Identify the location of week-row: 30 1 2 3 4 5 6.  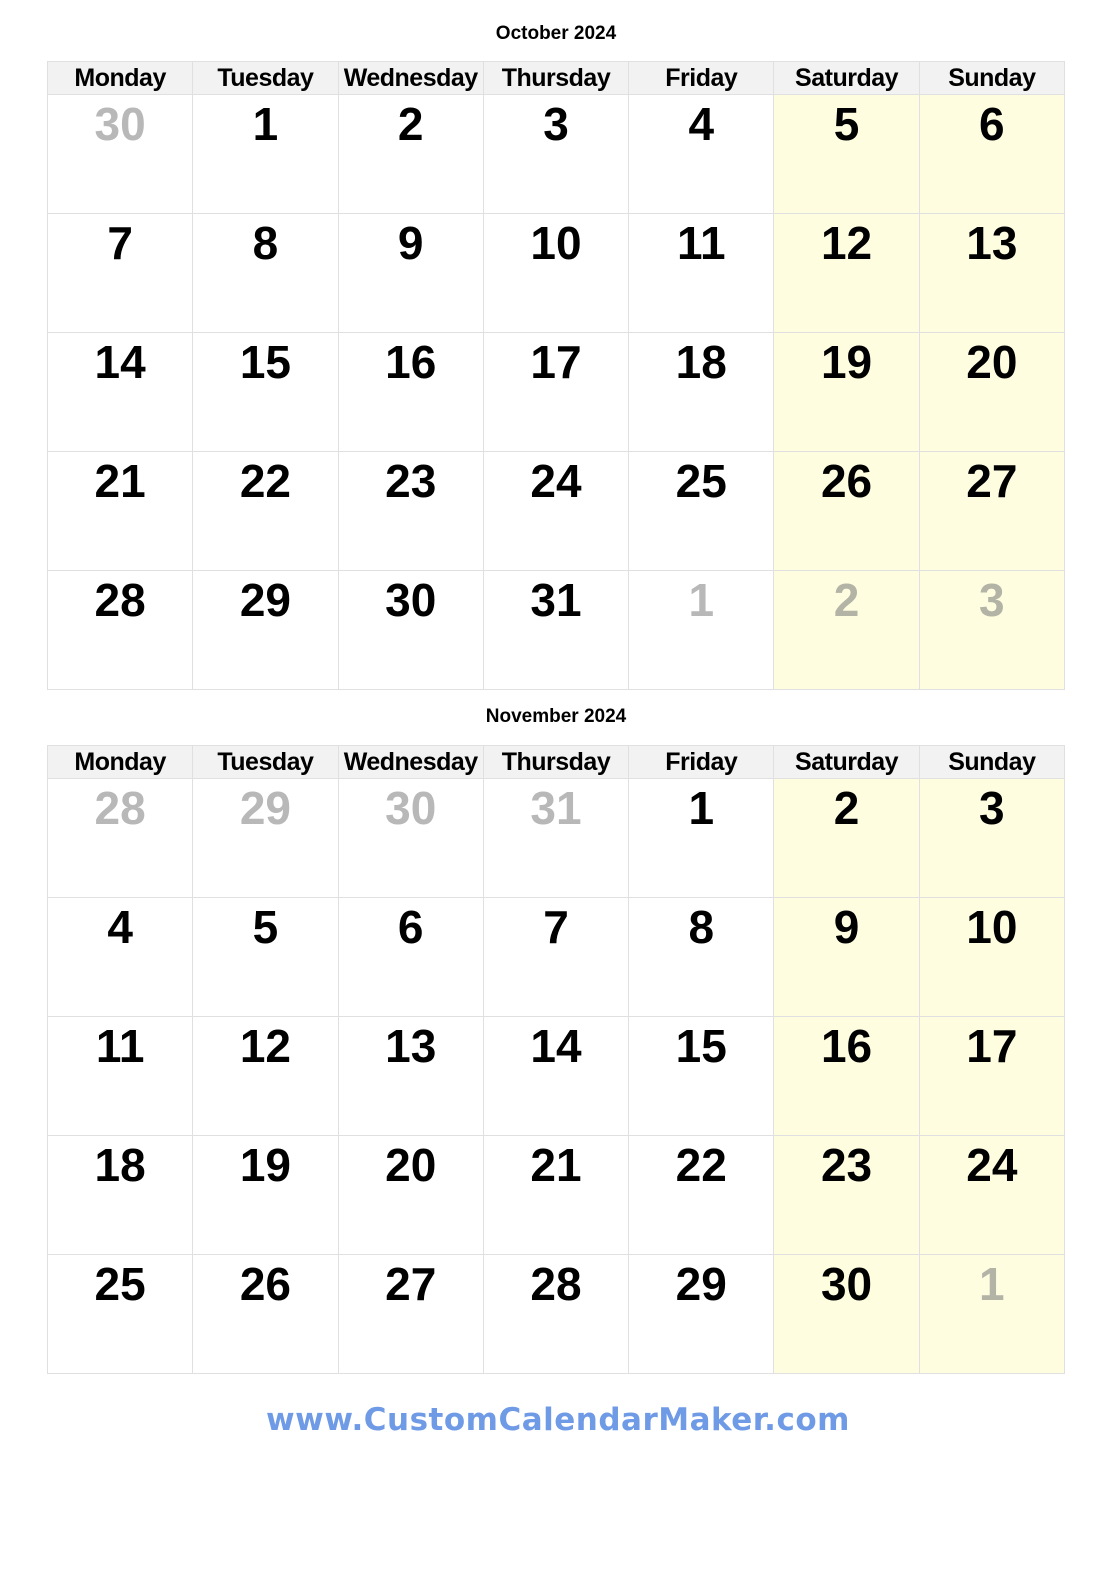
(556, 154).